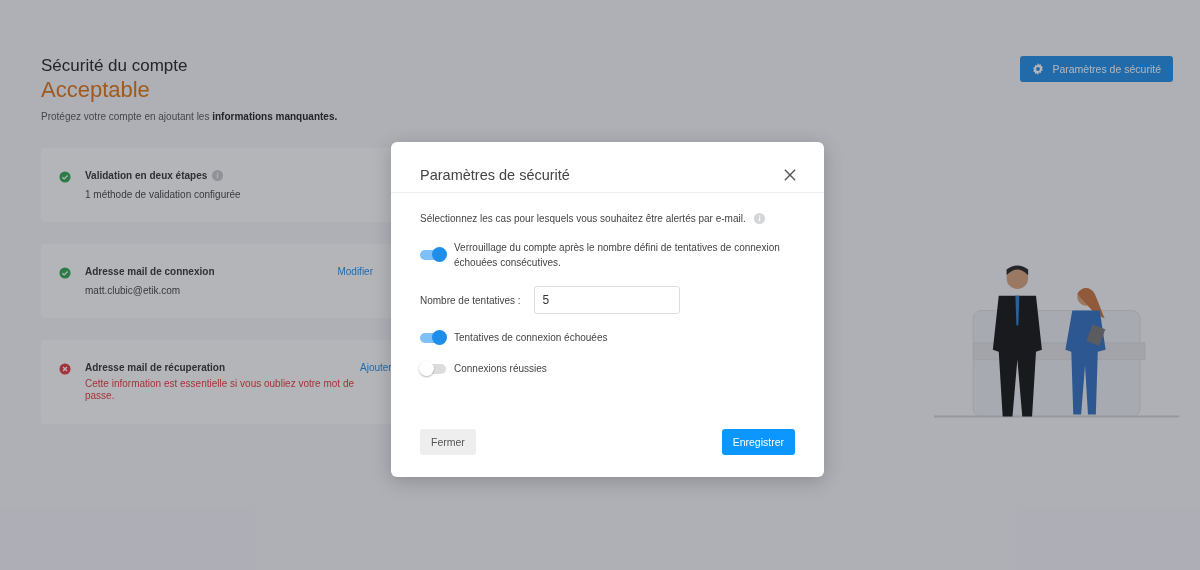 The height and width of the screenshot is (570, 1200). What do you see at coordinates (470, 300) in the screenshot?
I see `field-label: Nombre de tentatives :` at bounding box center [470, 300].